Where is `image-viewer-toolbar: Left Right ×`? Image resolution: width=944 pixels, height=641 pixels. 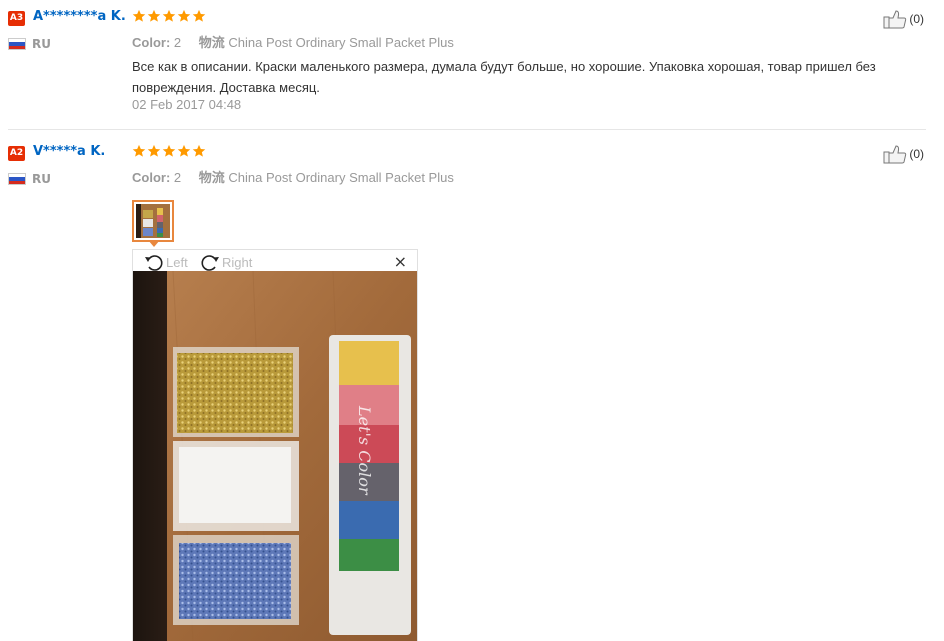
image-viewer-toolbar: Left Right × is located at coordinates (275, 261).